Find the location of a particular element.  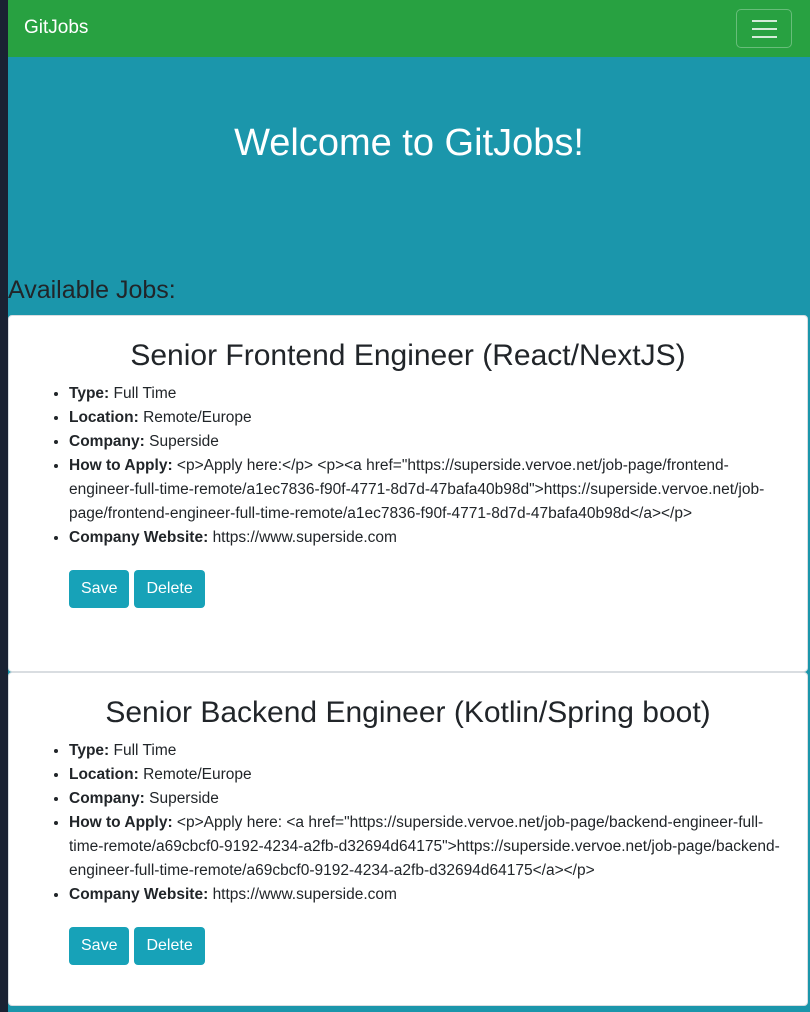

hero-title: Welcome to GitJobs! is located at coordinates (409, 143).